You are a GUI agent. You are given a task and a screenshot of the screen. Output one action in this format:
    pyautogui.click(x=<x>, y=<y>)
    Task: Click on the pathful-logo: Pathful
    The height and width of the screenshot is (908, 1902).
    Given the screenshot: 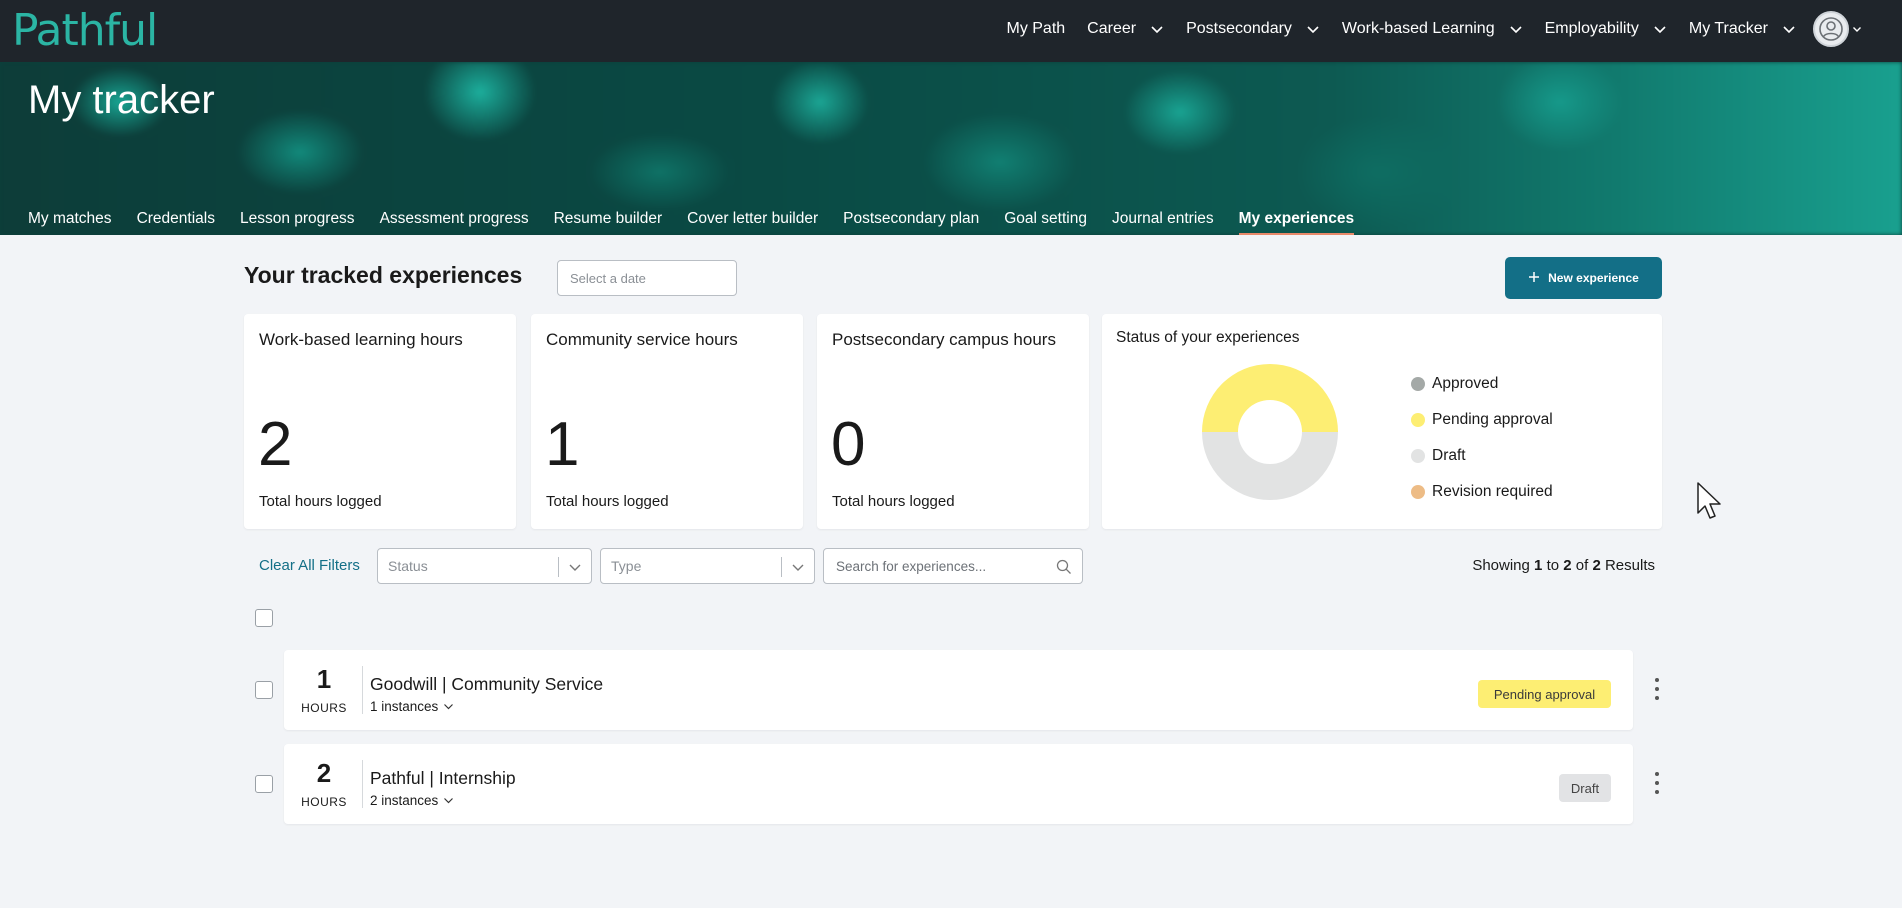 What is the action you would take?
    pyautogui.click(x=85, y=30)
    